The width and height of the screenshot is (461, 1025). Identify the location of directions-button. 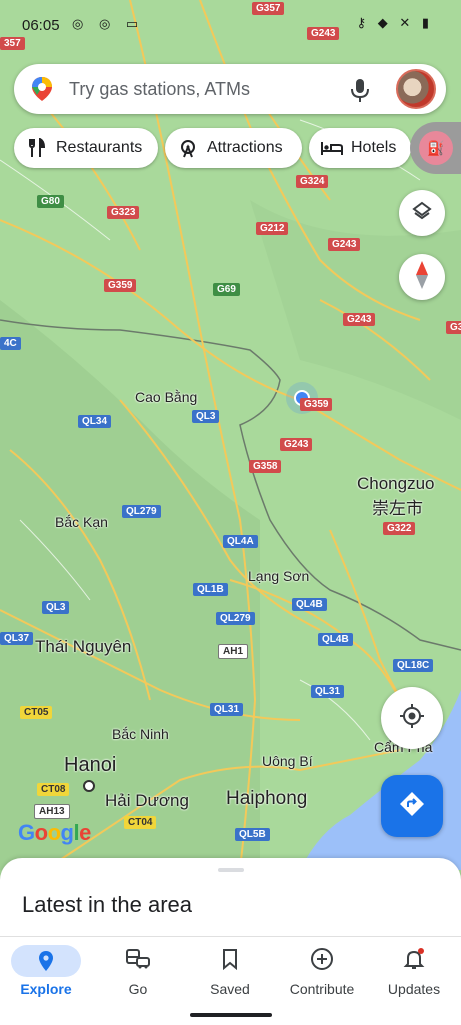
(412, 806).